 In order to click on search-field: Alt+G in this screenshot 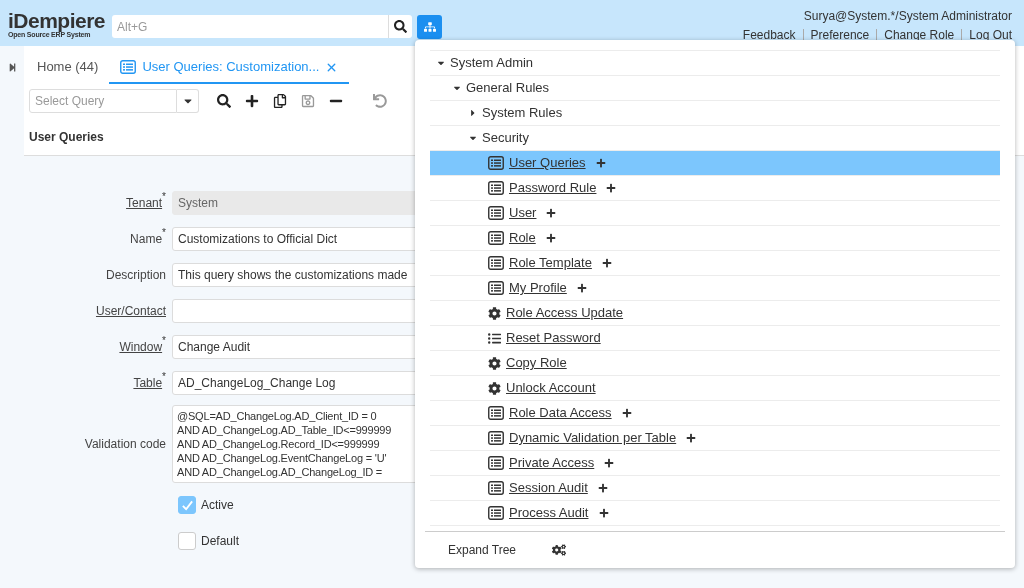, I will do `click(250, 26)`.